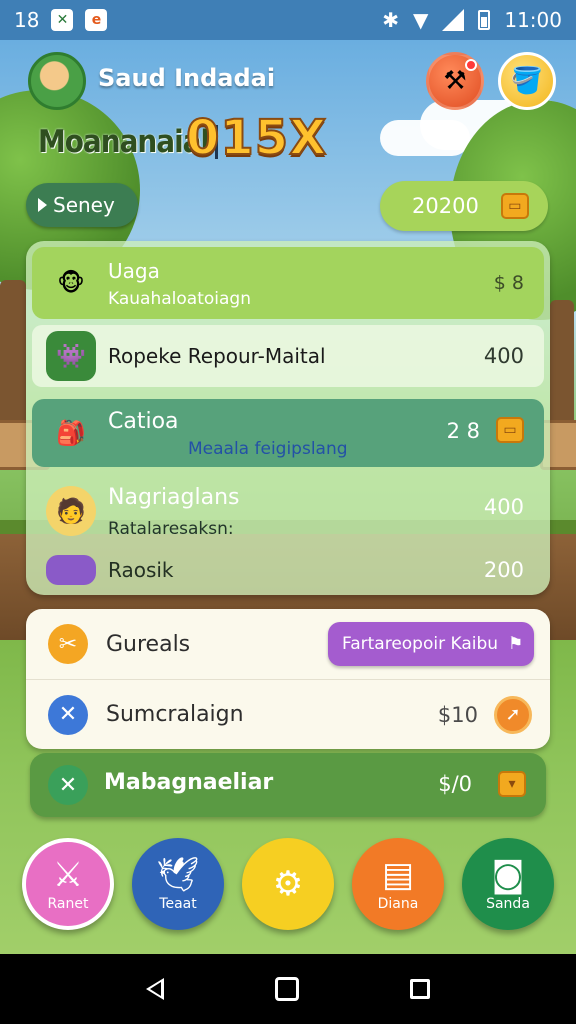 The width and height of the screenshot is (576, 1024). I want to click on recent-apps-icon, so click(420, 989).